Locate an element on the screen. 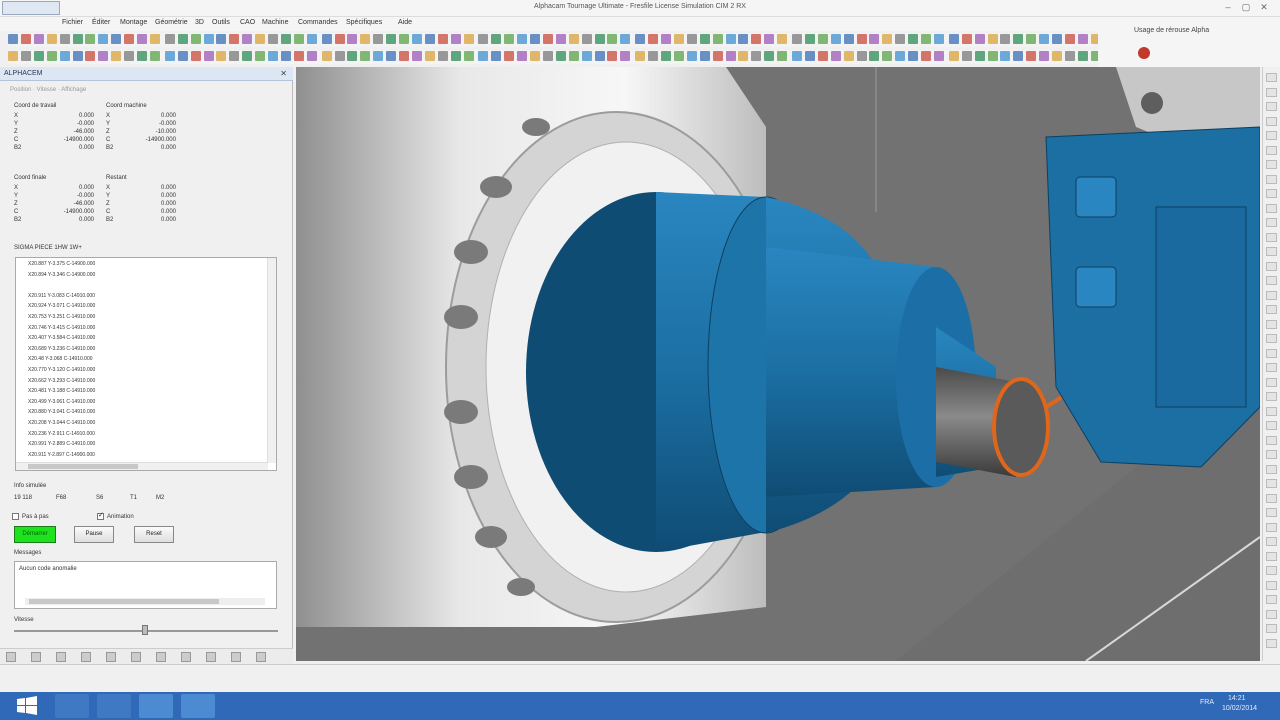  animation-checkbox is located at coordinates (100, 515).